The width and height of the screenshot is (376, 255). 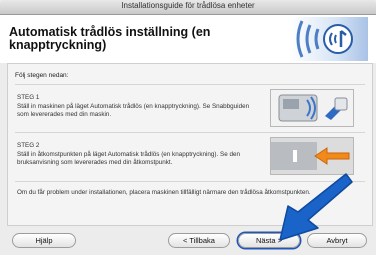 I want to click on wireless-signal-icon, so click(x=329, y=39).